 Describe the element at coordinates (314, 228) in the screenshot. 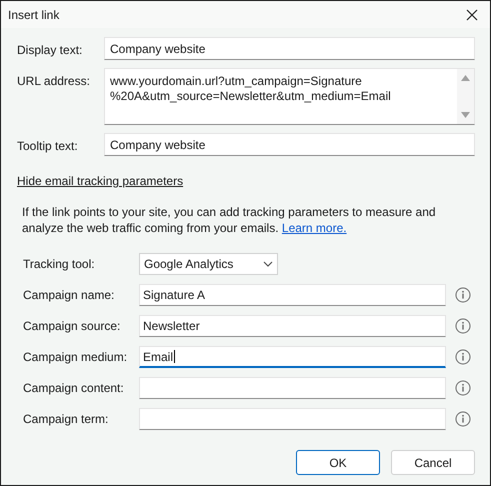

I see `learn-more-link: Learn more.` at that location.